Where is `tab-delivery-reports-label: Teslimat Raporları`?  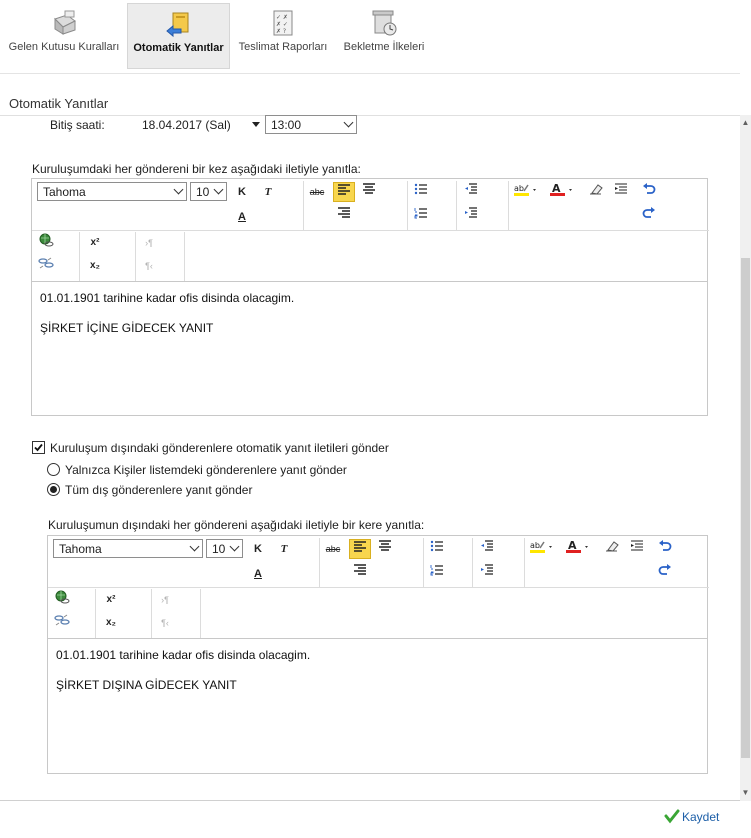 tab-delivery-reports-label: Teslimat Raporları is located at coordinates (283, 47).